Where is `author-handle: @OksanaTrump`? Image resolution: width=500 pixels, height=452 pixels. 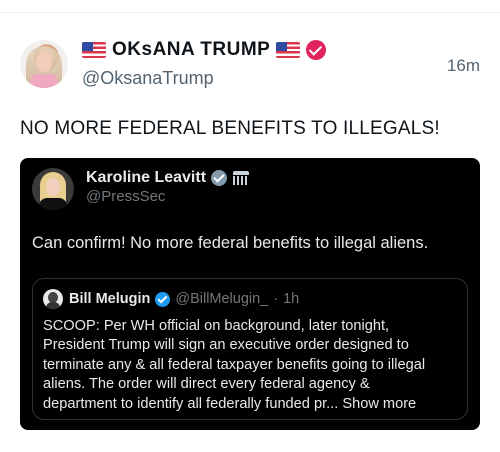
author-handle: @OksanaTrump is located at coordinates (148, 78).